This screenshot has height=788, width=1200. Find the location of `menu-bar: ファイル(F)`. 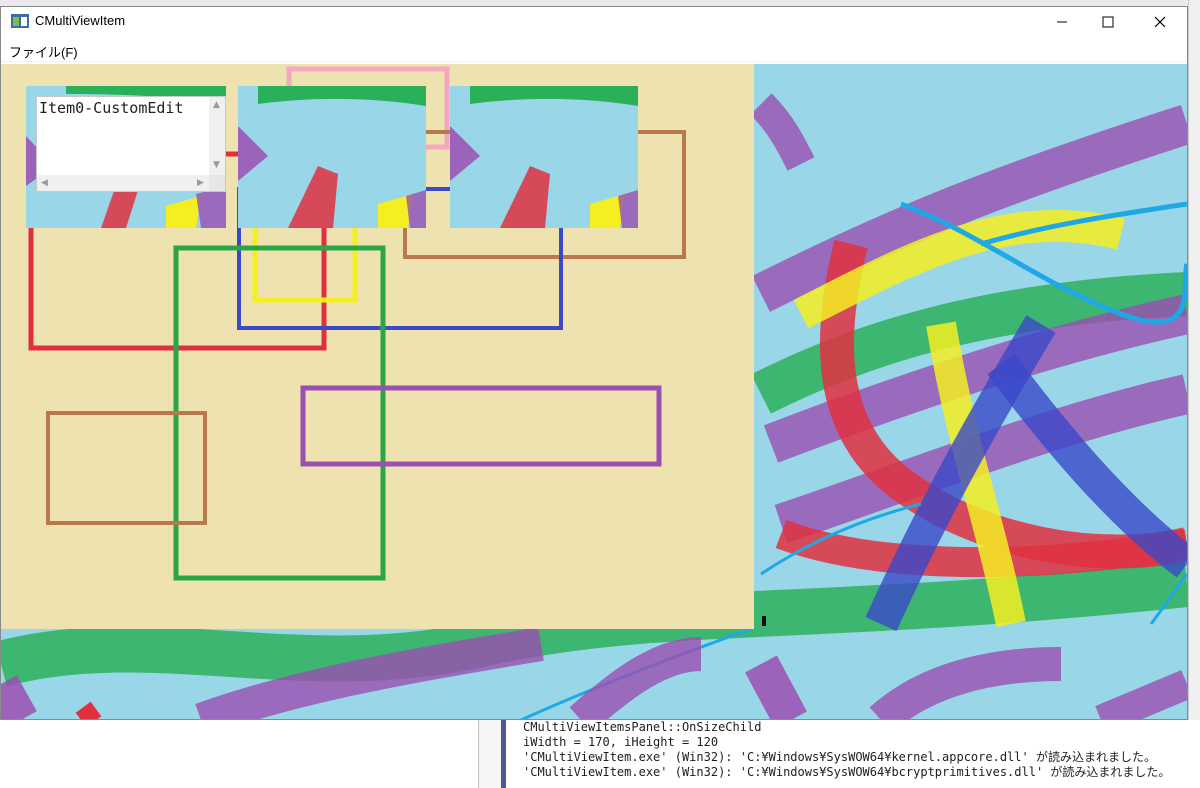

menu-bar: ファイル(F) is located at coordinates (594, 50).